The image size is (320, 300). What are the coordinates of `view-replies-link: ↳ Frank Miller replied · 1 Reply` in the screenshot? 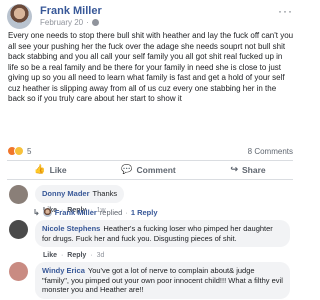 It's located at (95, 212).